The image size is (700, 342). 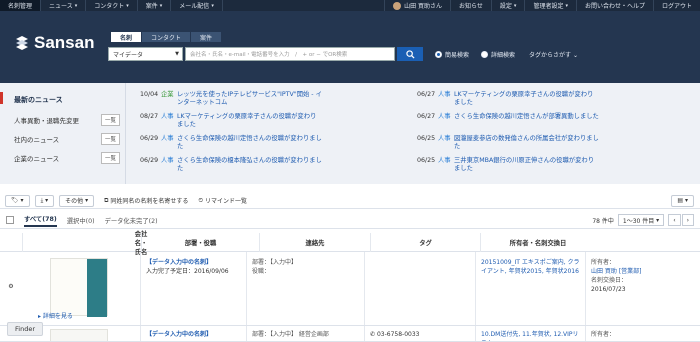 I want to click on company-cell: 【データ入力中の名刺】, so click(x=193, y=333).